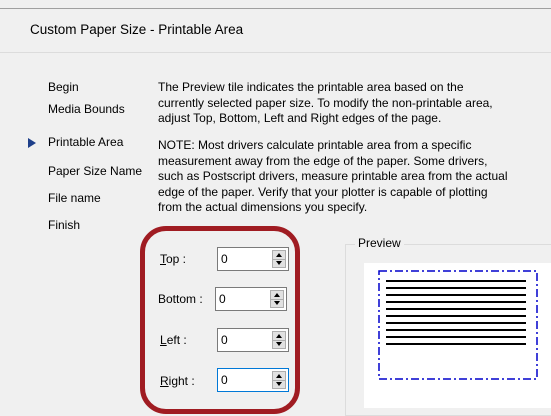  What do you see at coordinates (64, 225) in the screenshot?
I see `nav-step-finish: Finish` at bounding box center [64, 225].